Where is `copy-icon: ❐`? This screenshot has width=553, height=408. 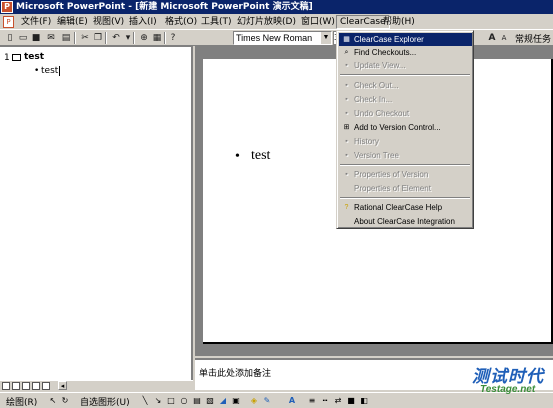
copy-icon: ❐ is located at coordinates (98, 38).